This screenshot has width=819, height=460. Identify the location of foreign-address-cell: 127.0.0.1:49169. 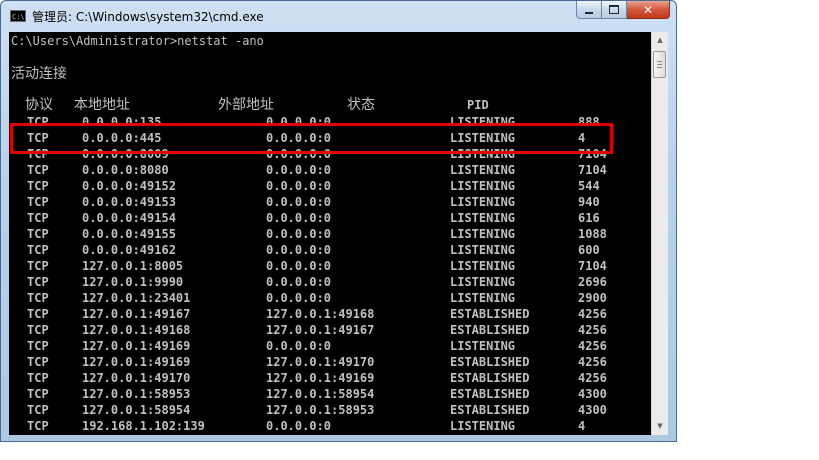
(320, 378).